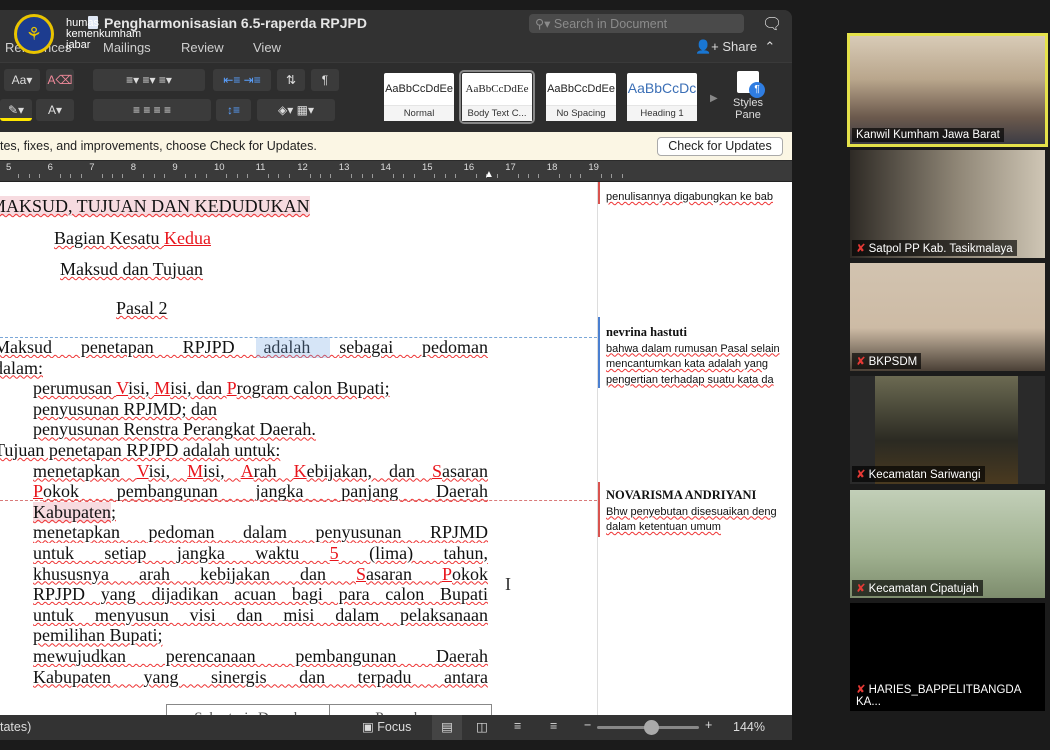 This screenshot has height=750, width=1050. I want to click on zoom-in-button: +, so click(708, 725).